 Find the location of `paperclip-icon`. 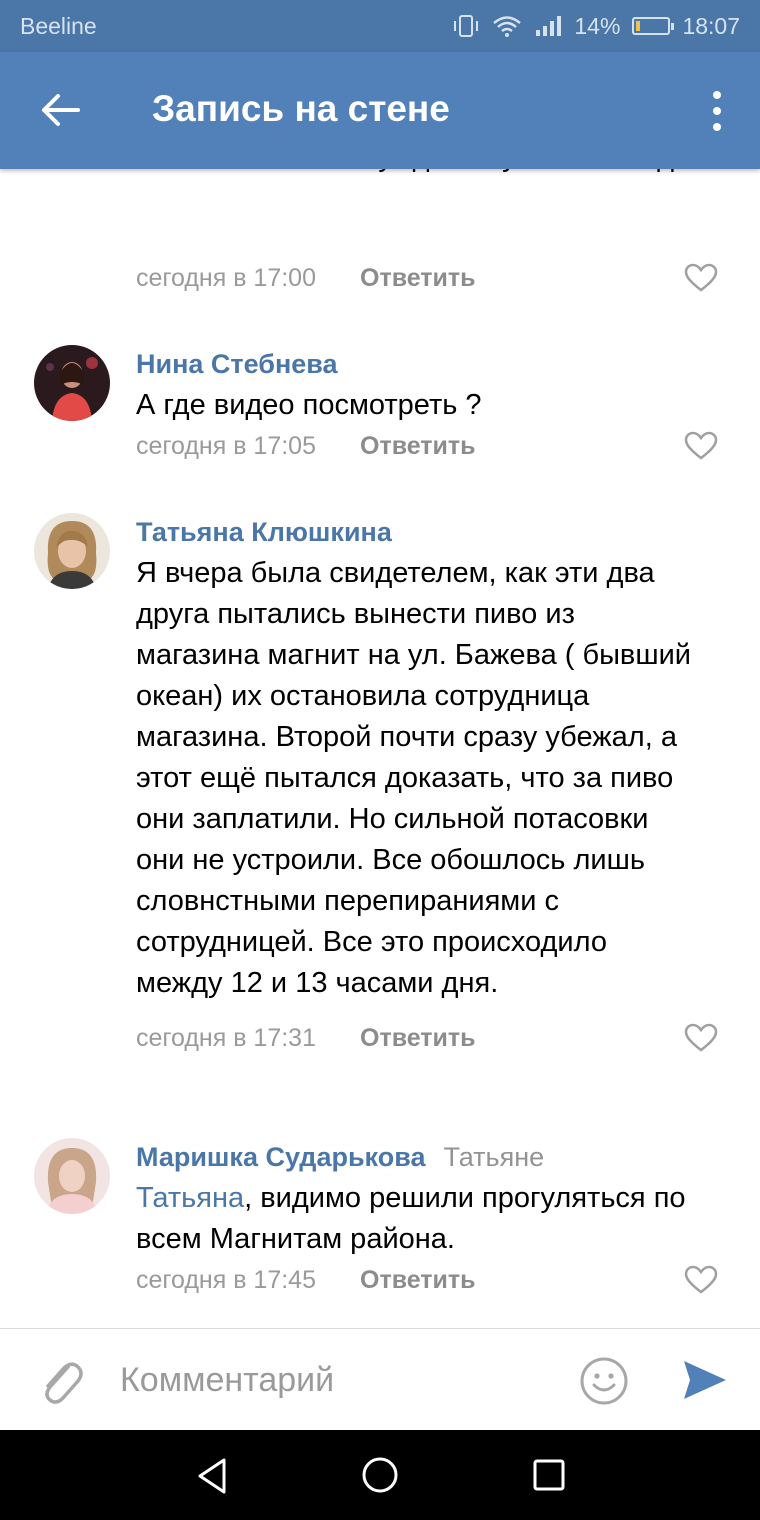

paperclip-icon is located at coordinates (60, 1381).